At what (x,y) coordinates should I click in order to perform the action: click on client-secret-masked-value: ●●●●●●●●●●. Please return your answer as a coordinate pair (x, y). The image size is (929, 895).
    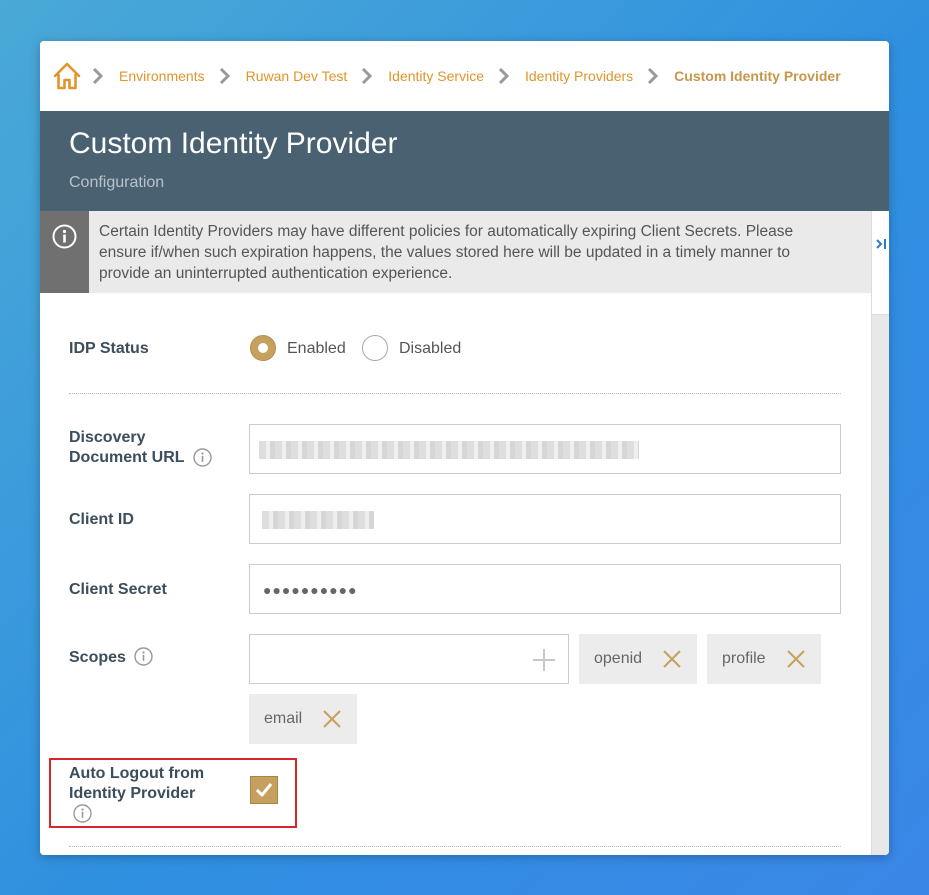
    Looking at the image, I should click on (310, 590).